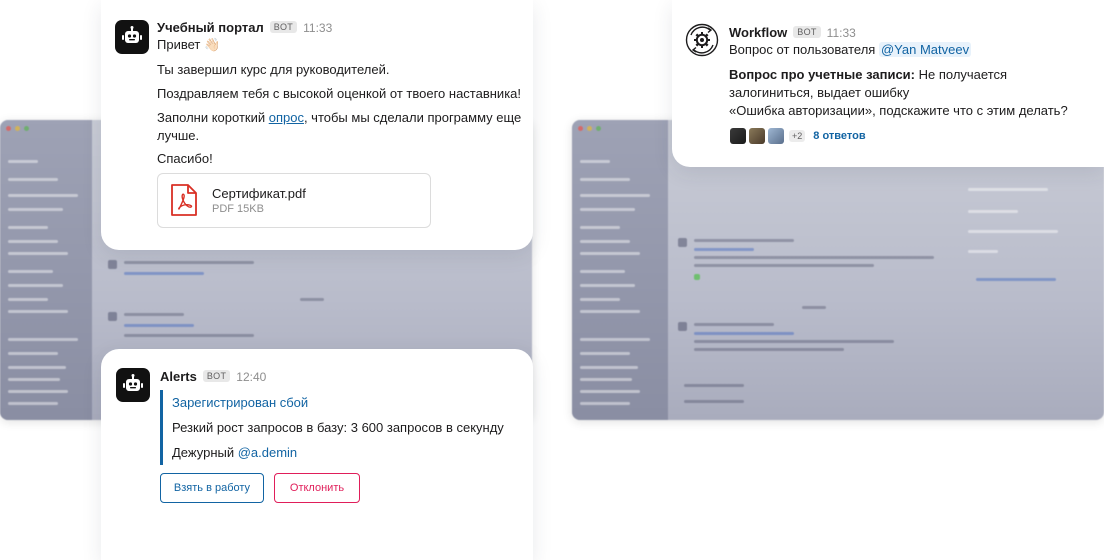  What do you see at coordinates (178, 376) in the screenshot?
I see `sender-name: Alerts` at bounding box center [178, 376].